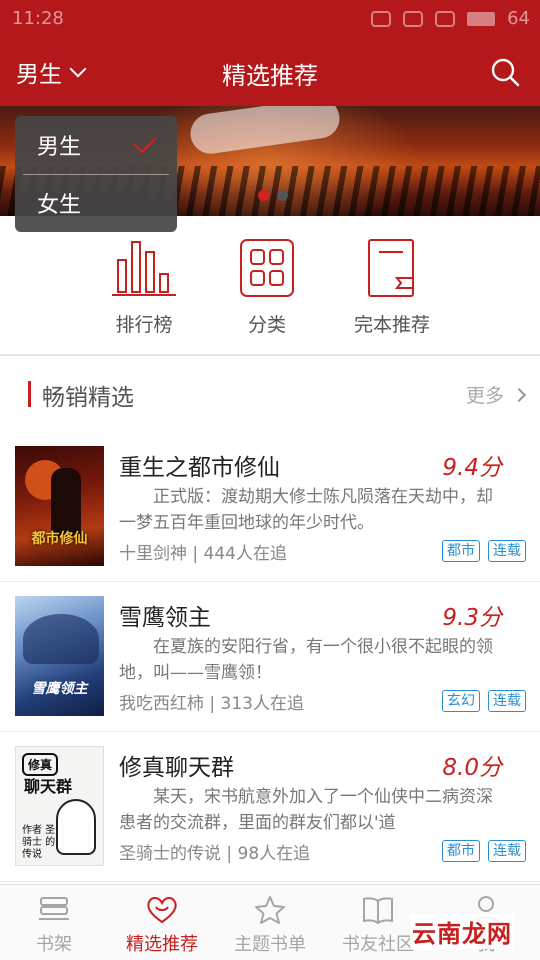  Describe the element at coordinates (145, 142) in the screenshot. I see `checkmark-icon` at that location.